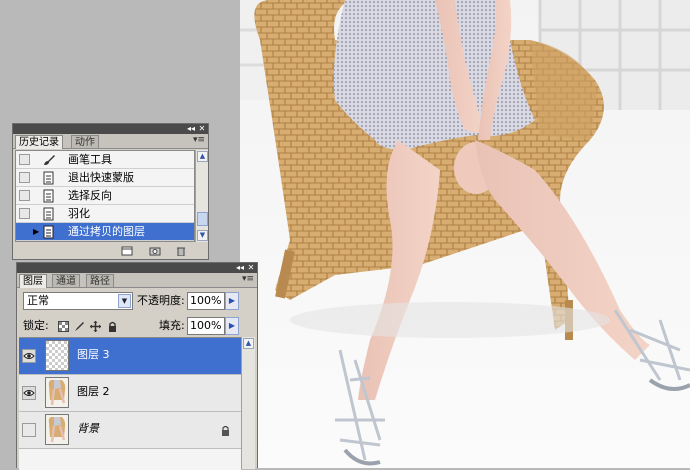 This screenshot has height=470, width=690. What do you see at coordinates (181, 251) in the screenshot?
I see `trash-icon` at bounding box center [181, 251].